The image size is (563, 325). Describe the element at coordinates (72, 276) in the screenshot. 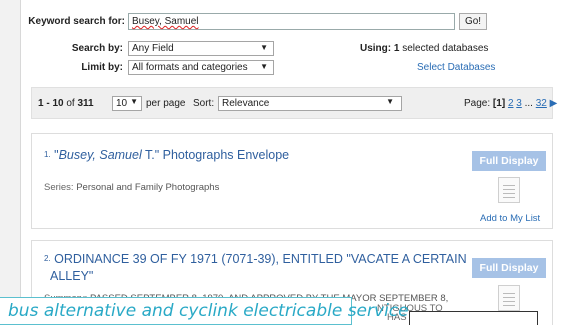

I see `title-line-2: ALLEY"` at that location.